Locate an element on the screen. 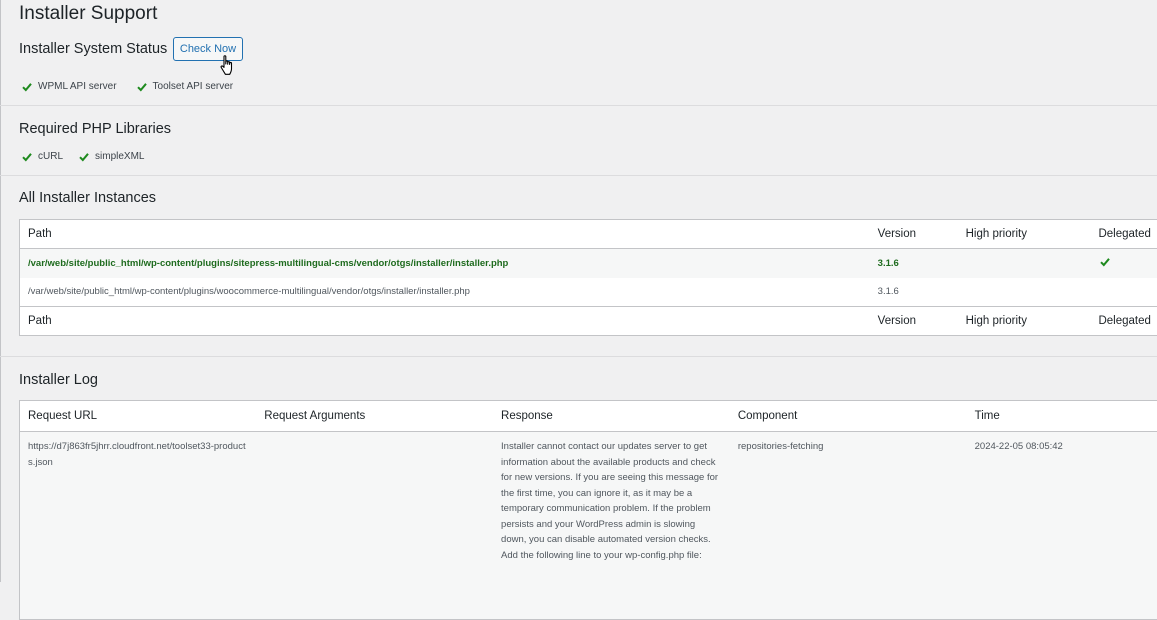  status-item-toolset-api: Toolset API server is located at coordinates (185, 86).